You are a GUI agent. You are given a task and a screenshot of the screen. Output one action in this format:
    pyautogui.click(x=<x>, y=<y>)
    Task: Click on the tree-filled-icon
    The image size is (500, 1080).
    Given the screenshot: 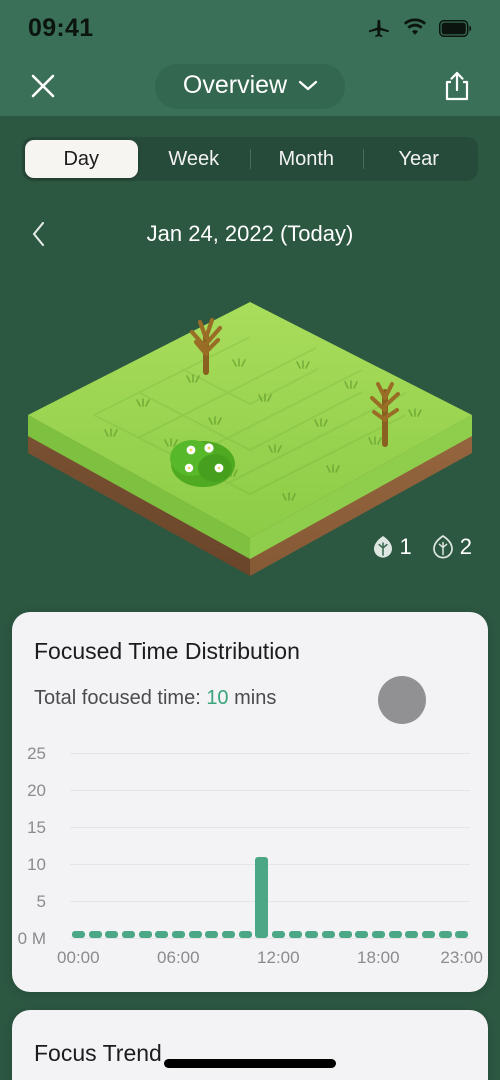 What is the action you would take?
    pyautogui.click(x=382, y=547)
    